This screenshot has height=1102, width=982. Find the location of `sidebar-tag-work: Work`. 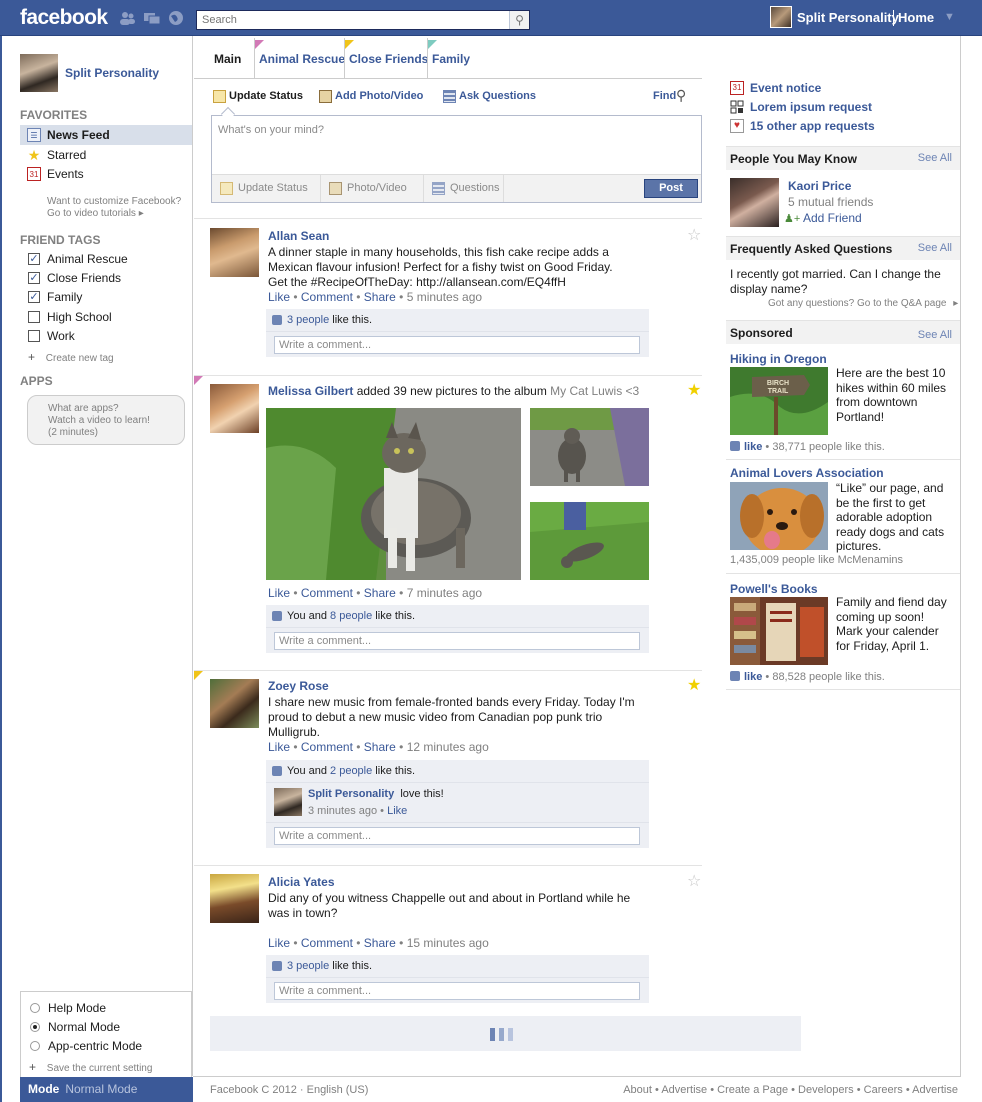

sidebar-tag-work: Work is located at coordinates (106, 336).